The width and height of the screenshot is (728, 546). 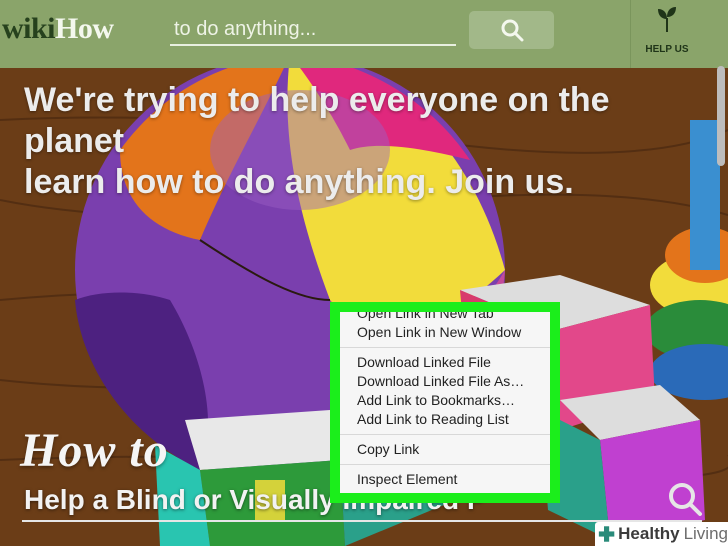 What do you see at coordinates (721, 116) in the screenshot?
I see `scrollbar-thumb` at bounding box center [721, 116].